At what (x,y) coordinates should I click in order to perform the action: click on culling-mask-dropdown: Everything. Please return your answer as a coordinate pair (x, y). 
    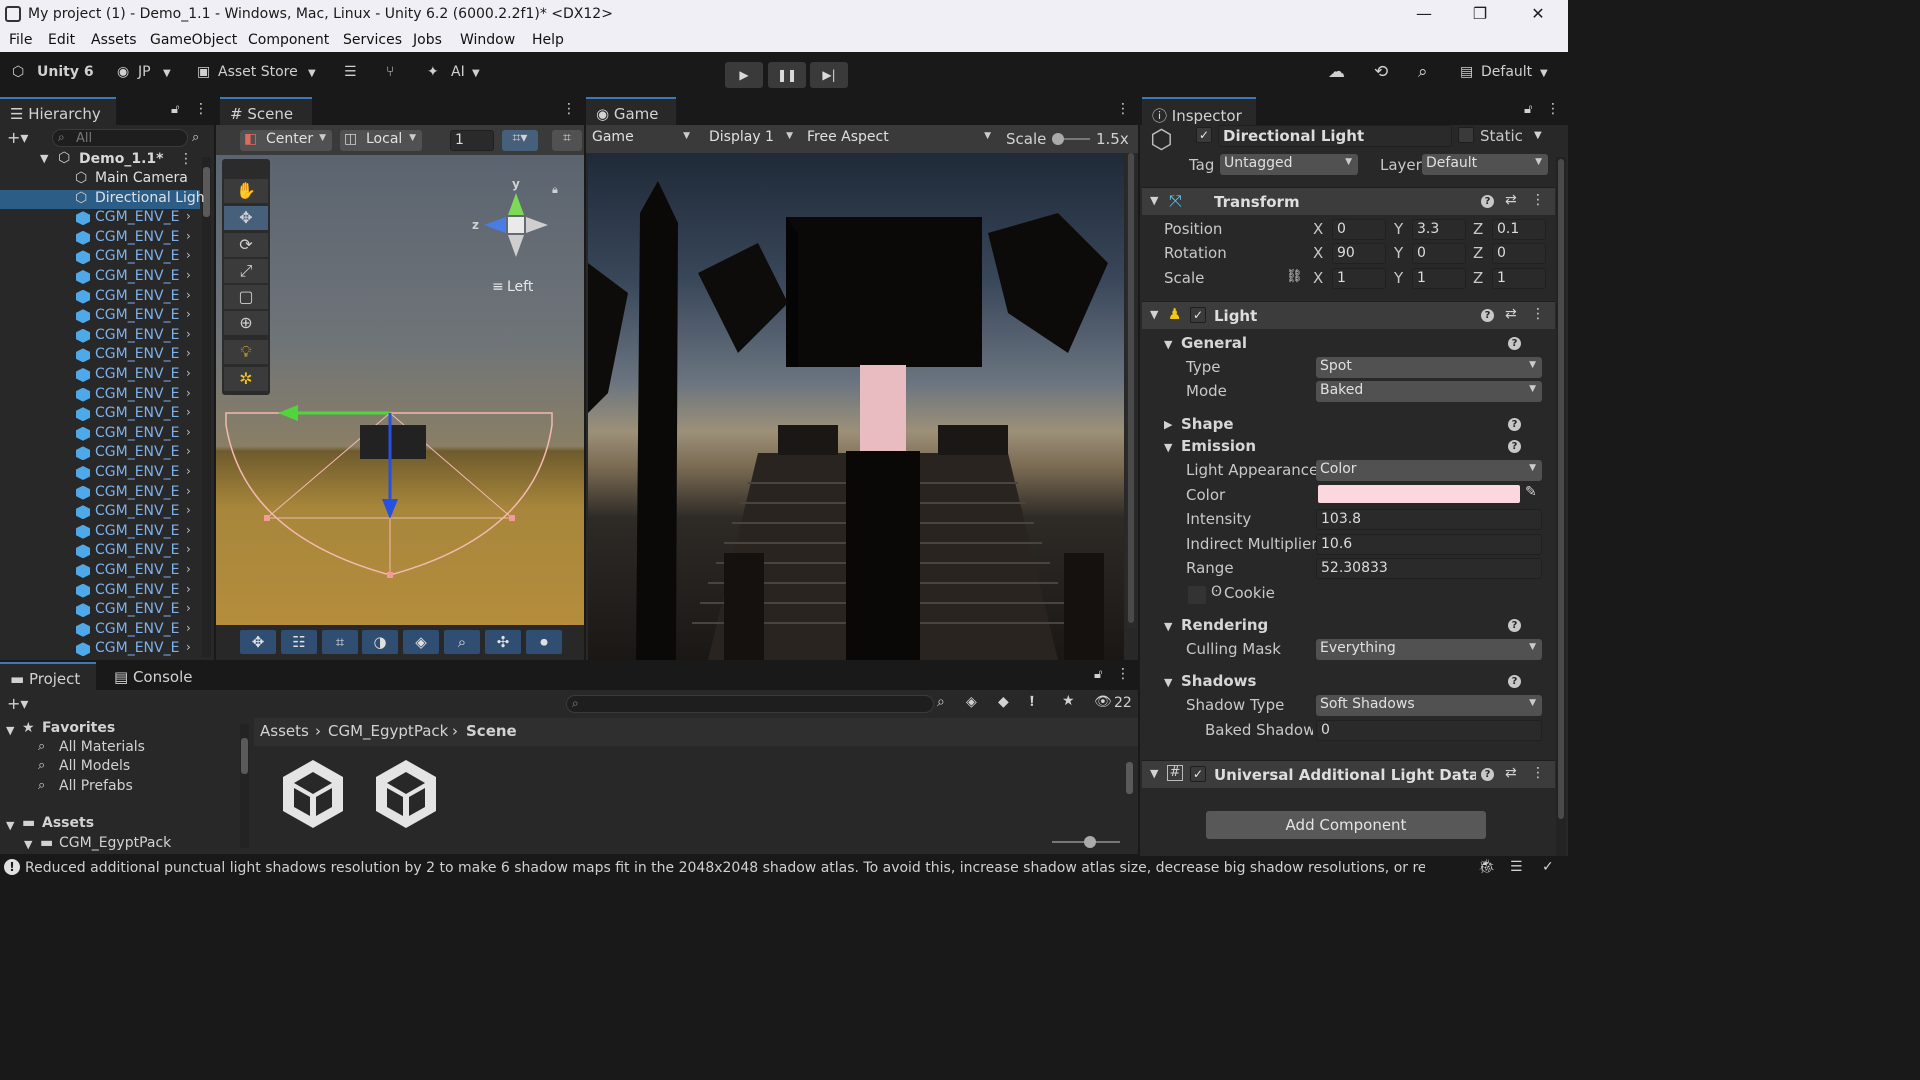
    Looking at the image, I should click on (1429, 649).